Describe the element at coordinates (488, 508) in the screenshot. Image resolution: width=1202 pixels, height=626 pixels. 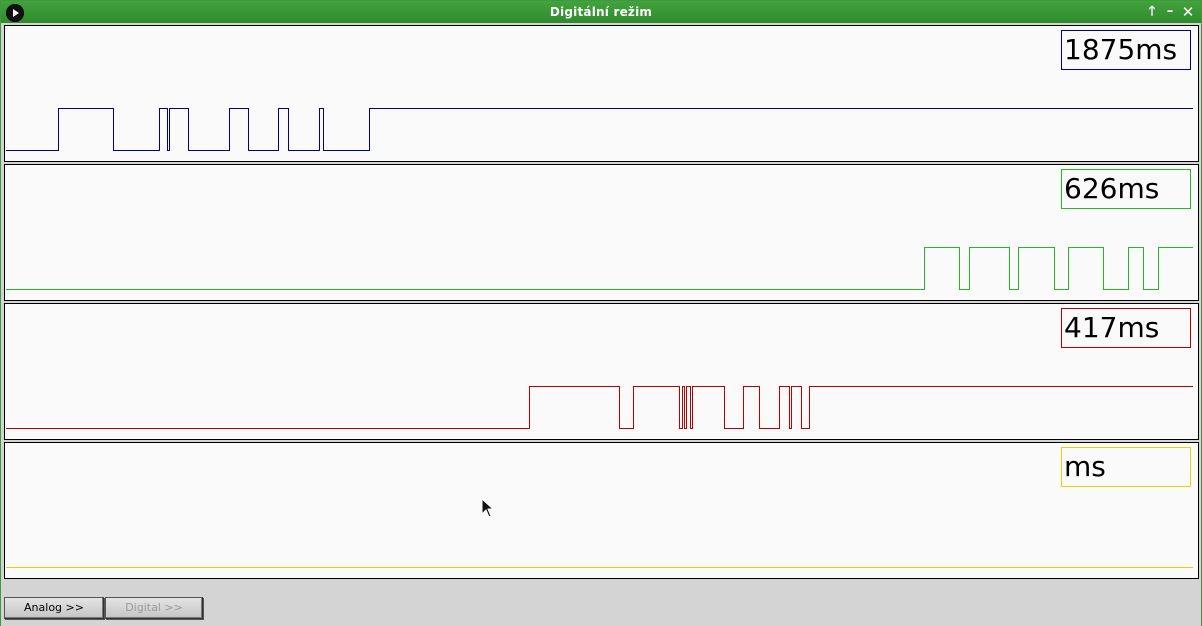
I see `mouse-pointer-icon` at that location.